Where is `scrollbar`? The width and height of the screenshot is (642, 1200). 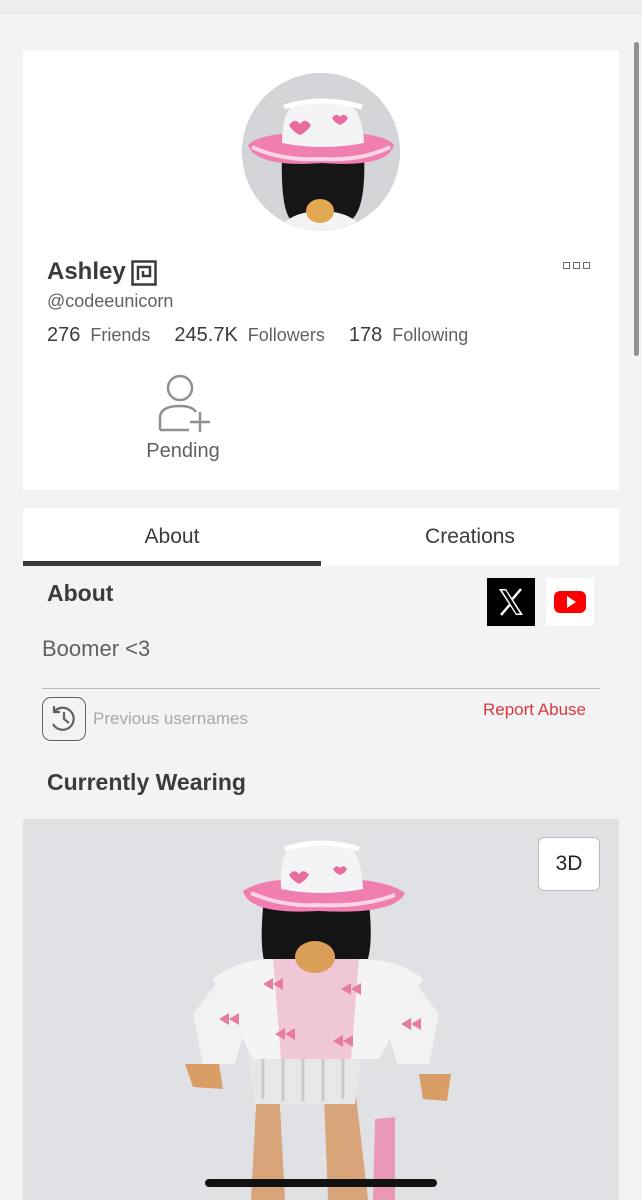 scrollbar is located at coordinates (636, 199).